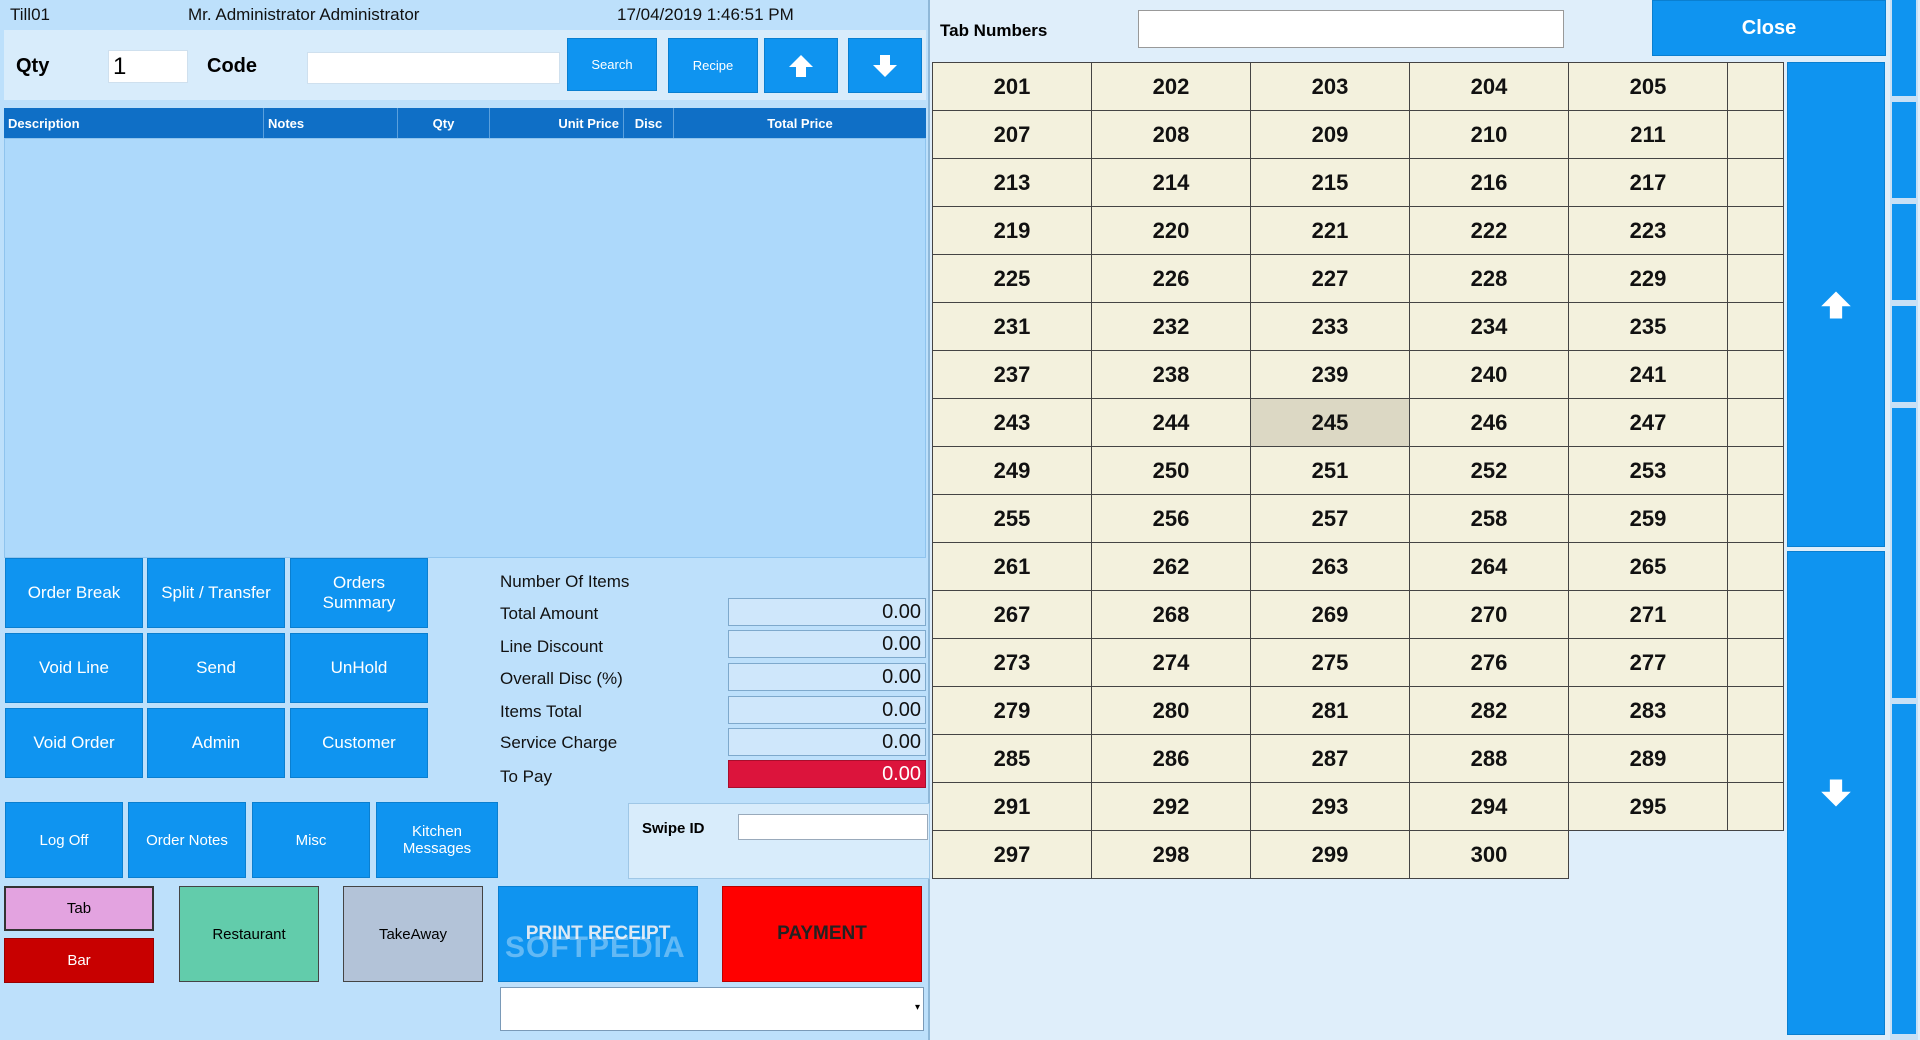 The image size is (1920, 1040). I want to click on tab-number-217: 217, so click(1648, 182).